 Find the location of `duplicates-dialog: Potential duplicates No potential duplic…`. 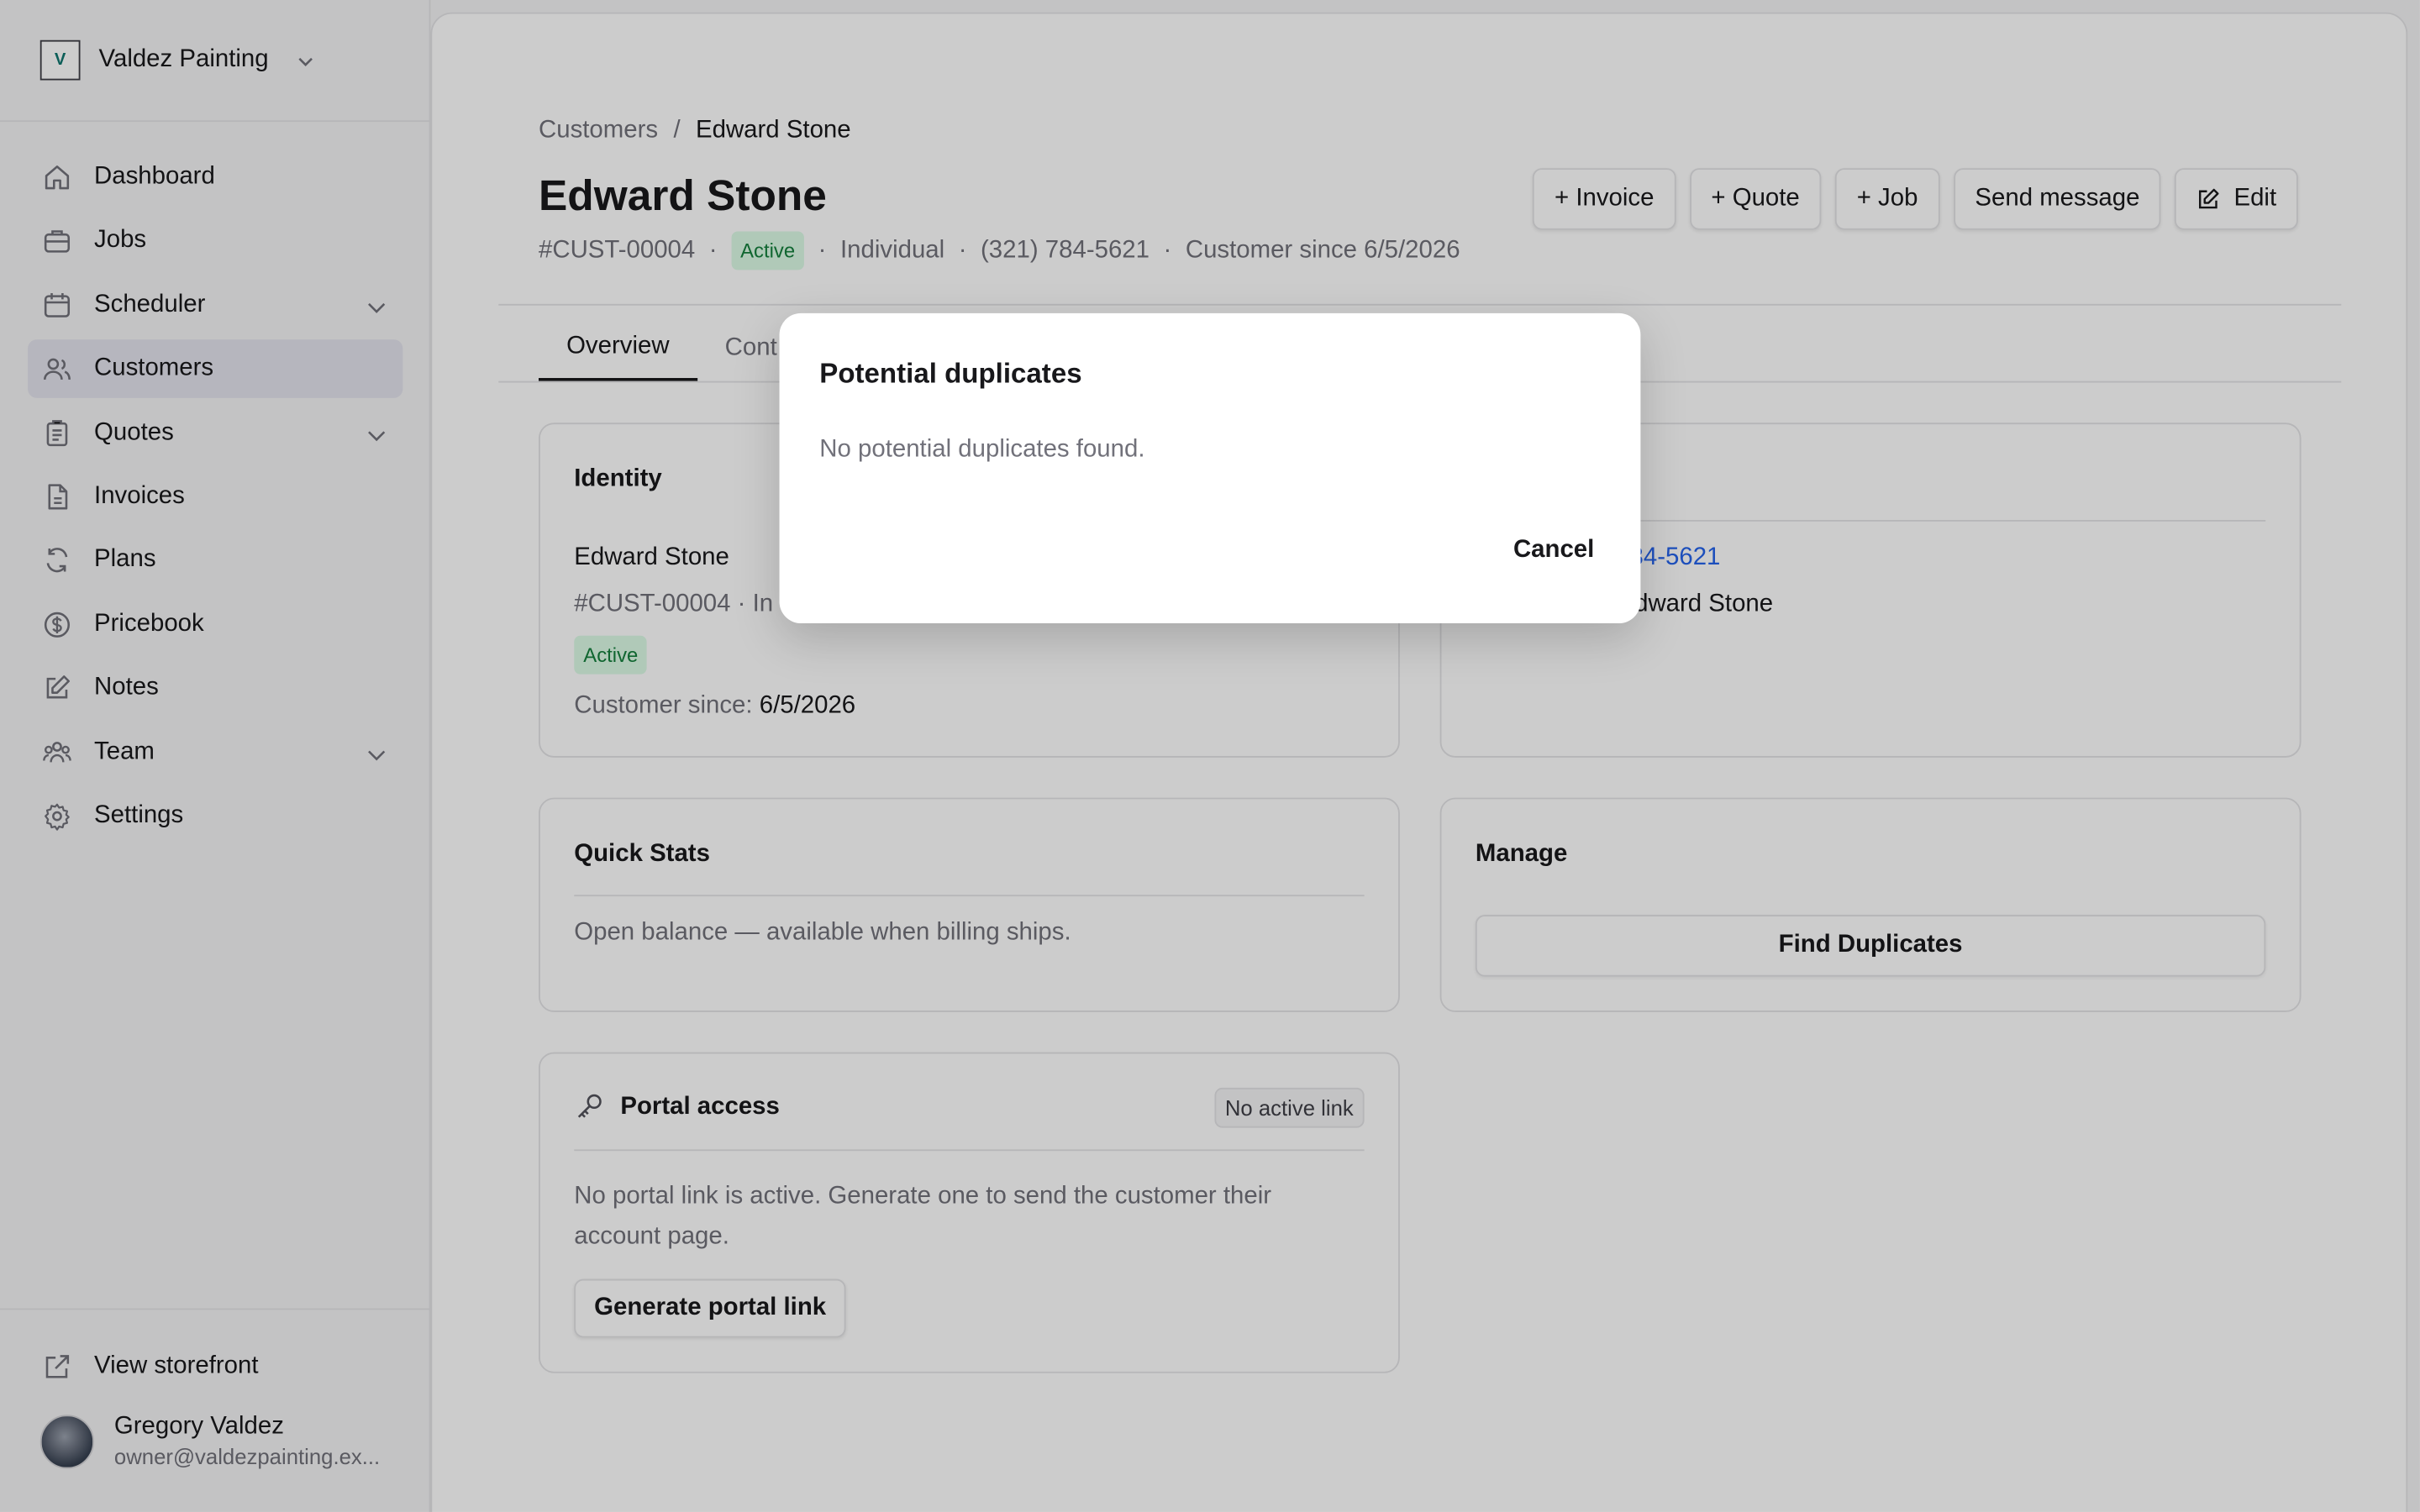

duplicates-dialog: Potential duplicates No potential duplic… is located at coordinates (1210, 468).